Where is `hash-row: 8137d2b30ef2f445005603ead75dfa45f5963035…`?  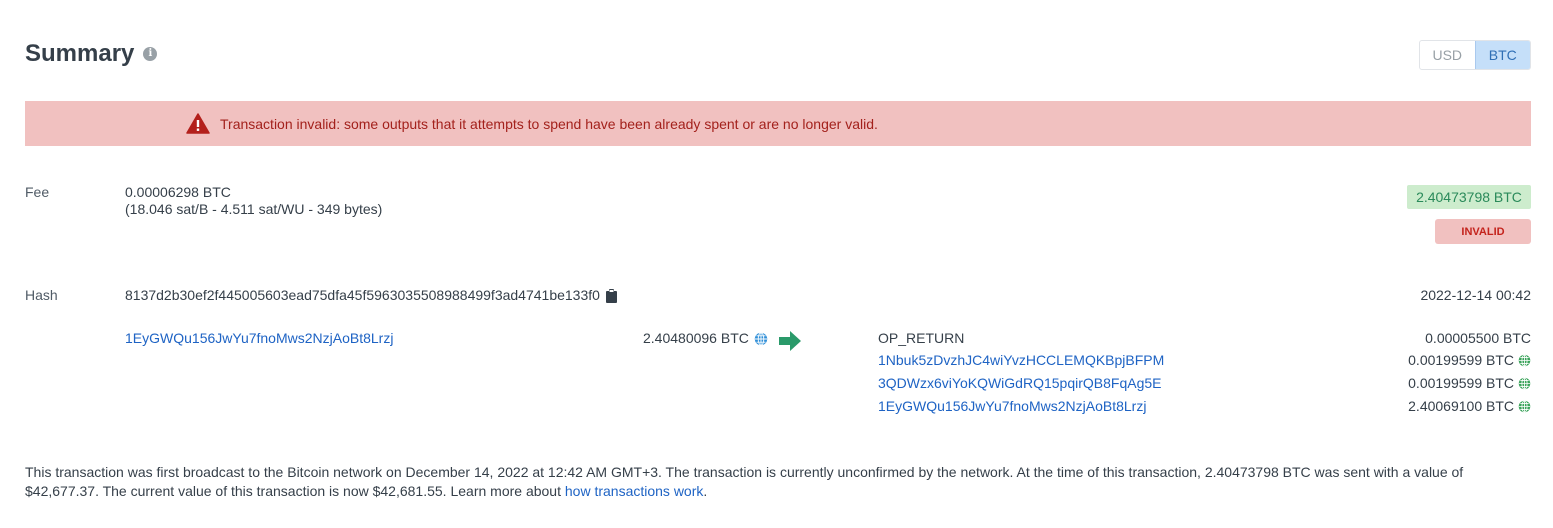 hash-row: 8137d2b30ef2f445005603ead75dfa45f5963035… is located at coordinates (371, 295).